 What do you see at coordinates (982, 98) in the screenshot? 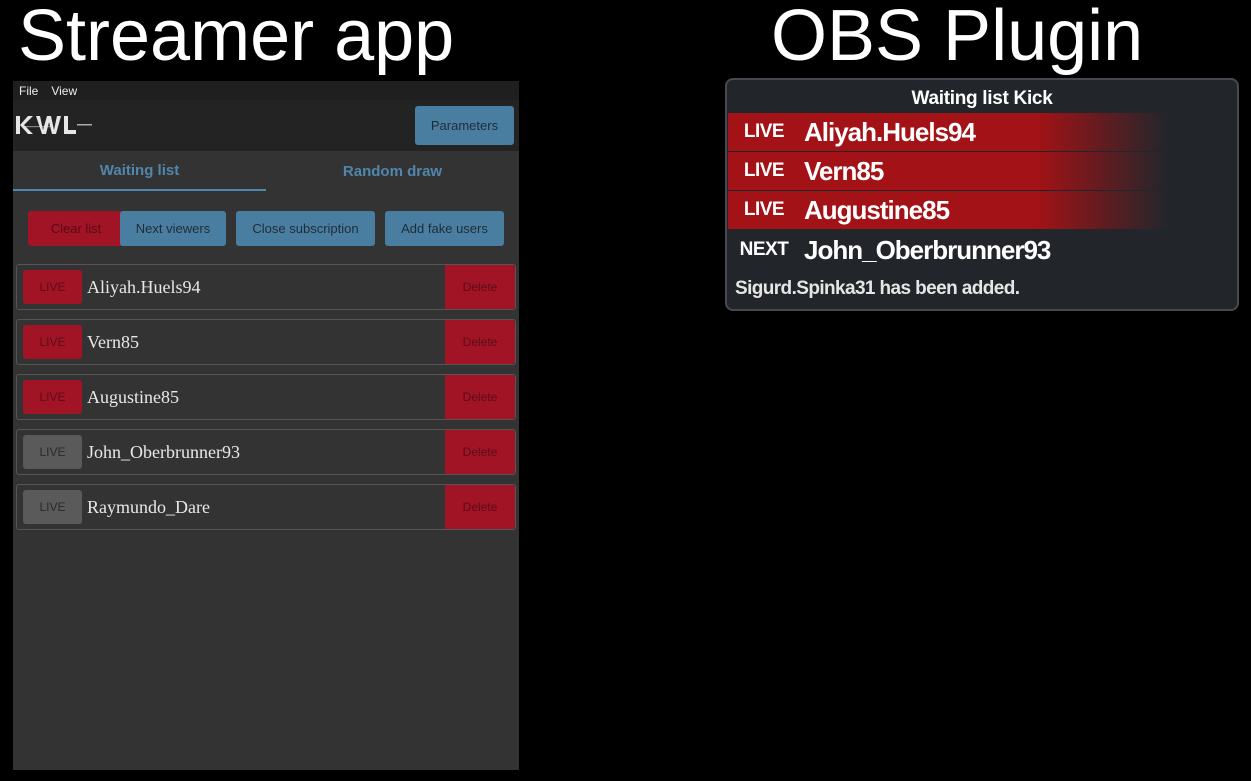
I see `overlay-title: Waiting list Kick` at bounding box center [982, 98].